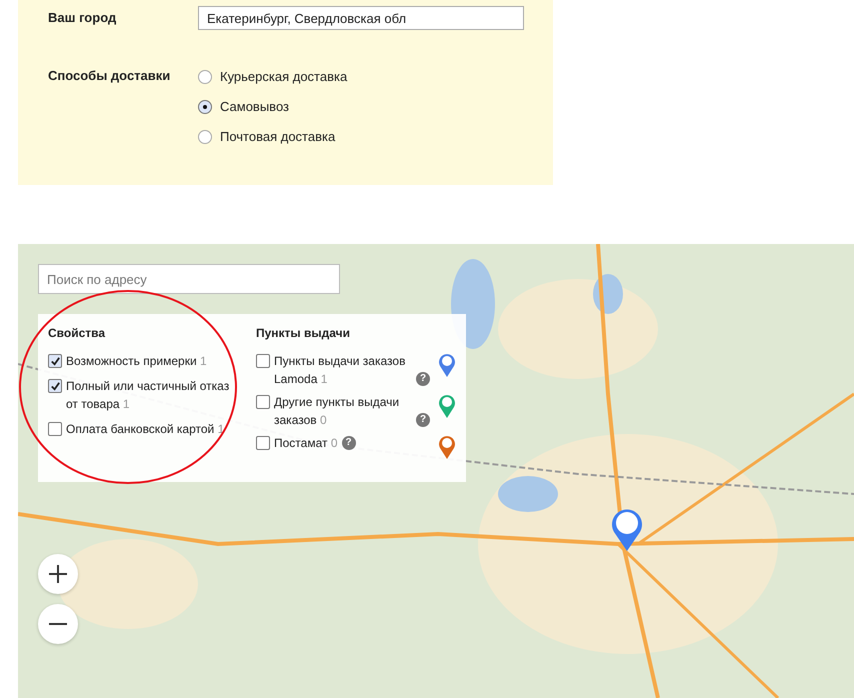 This screenshot has width=854, height=698. Describe the element at coordinates (254, 106) in the screenshot. I see `option-label: Самовывоз` at that location.